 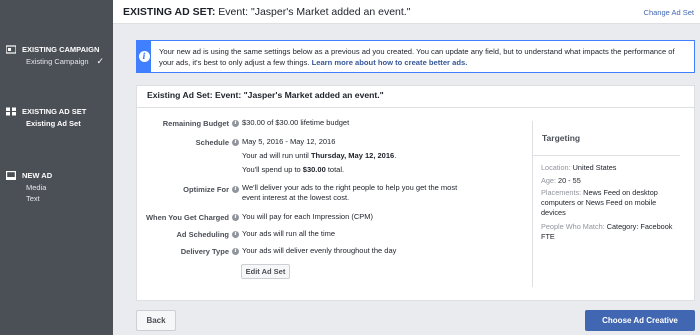 I want to click on when-charged-label: When You Get Charged i, so click(x=192, y=217).